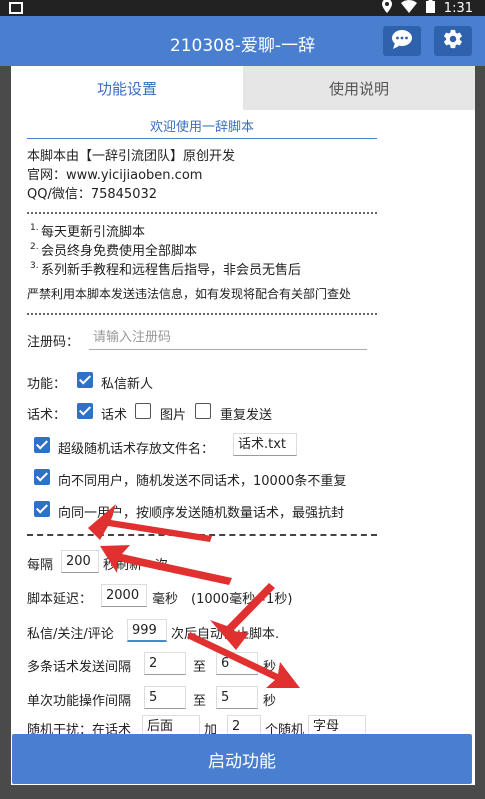 Image resolution: width=485 pixels, height=799 pixels. What do you see at coordinates (202, 127) in the screenshot?
I see `welcome-heading: 欢迎使用一辞脚本` at bounding box center [202, 127].